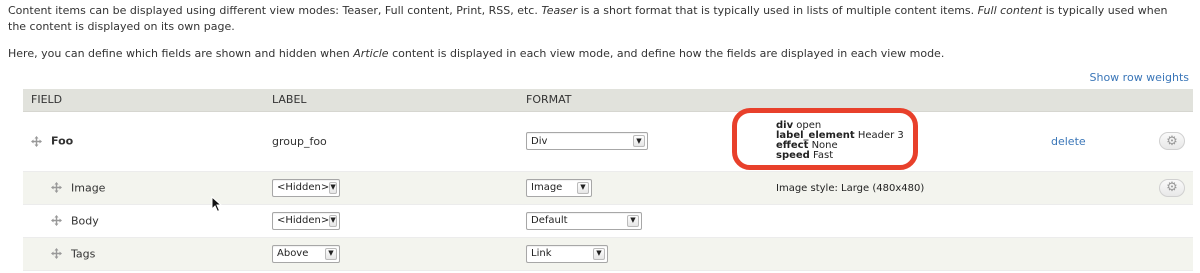  What do you see at coordinates (391, 141) in the screenshot?
I see `label-cell: group_foo` at bounding box center [391, 141].